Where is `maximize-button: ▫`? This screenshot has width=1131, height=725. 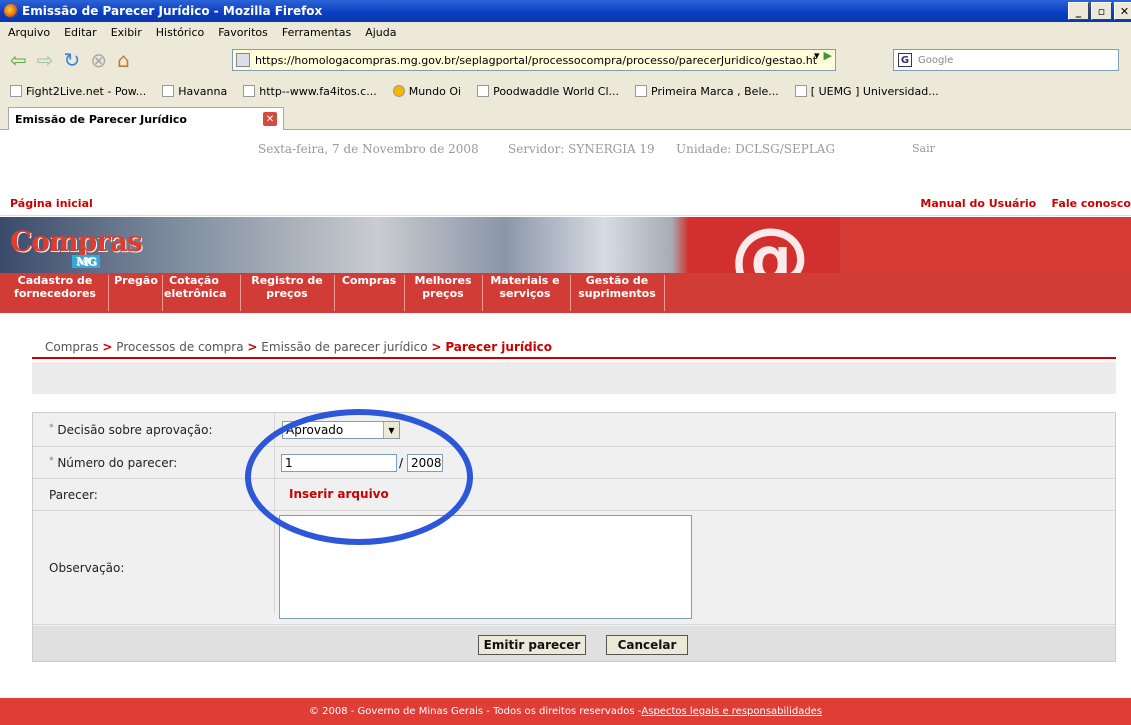
maximize-button: ▫ is located at coordinates (1101, 11).